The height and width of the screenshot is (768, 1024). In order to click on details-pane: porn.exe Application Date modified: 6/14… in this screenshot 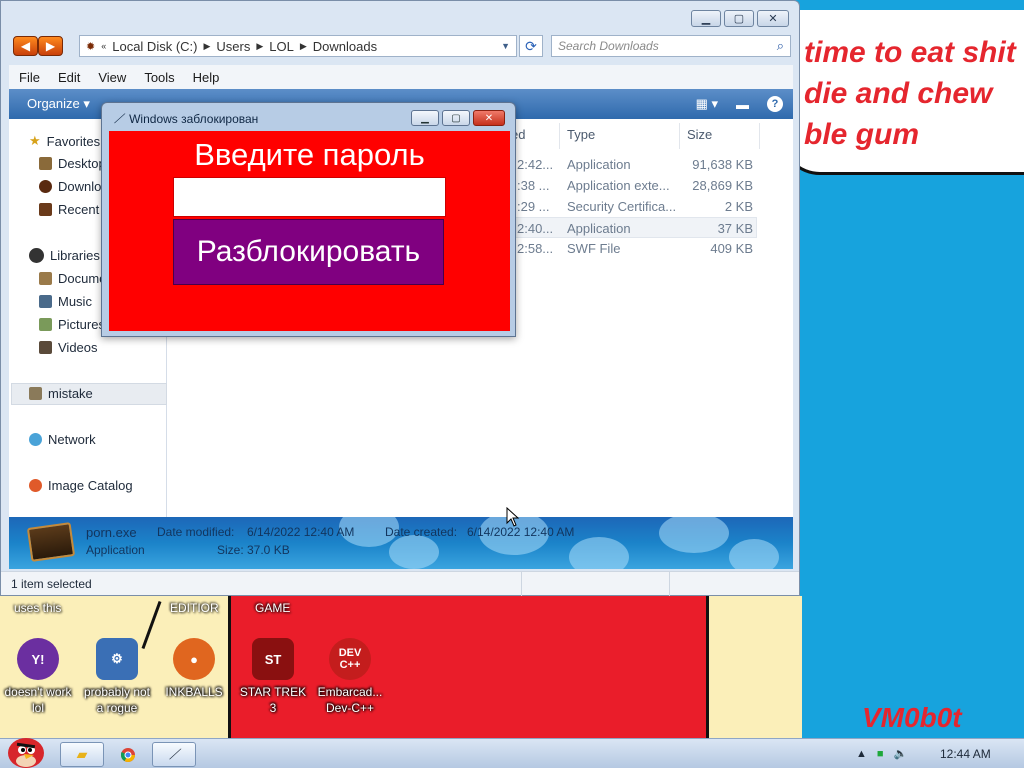, I will do `click(401, 543)`.